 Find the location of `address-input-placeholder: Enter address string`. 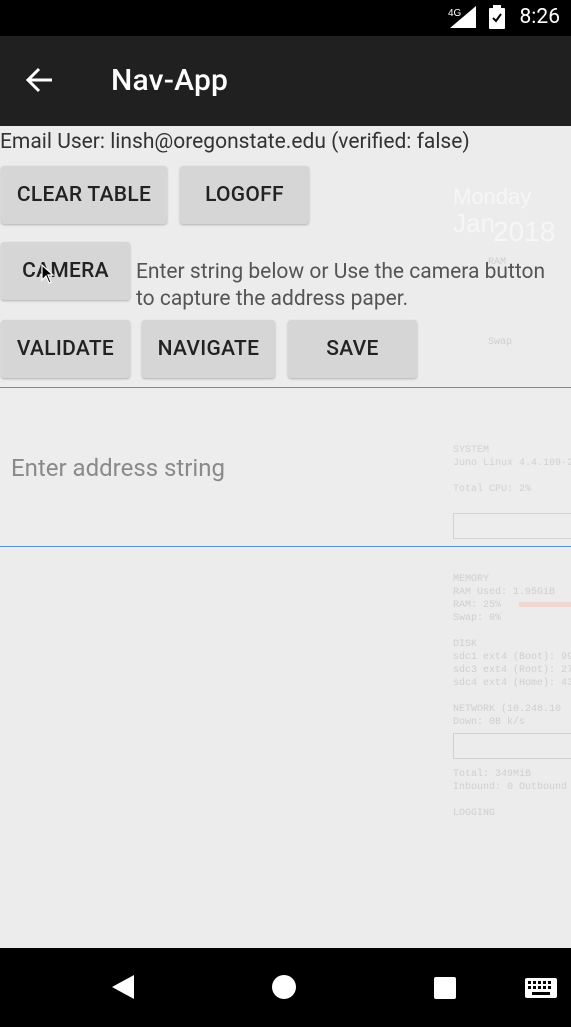

address-input-placeholder: Enter address string is located at coordinates (118, 468).